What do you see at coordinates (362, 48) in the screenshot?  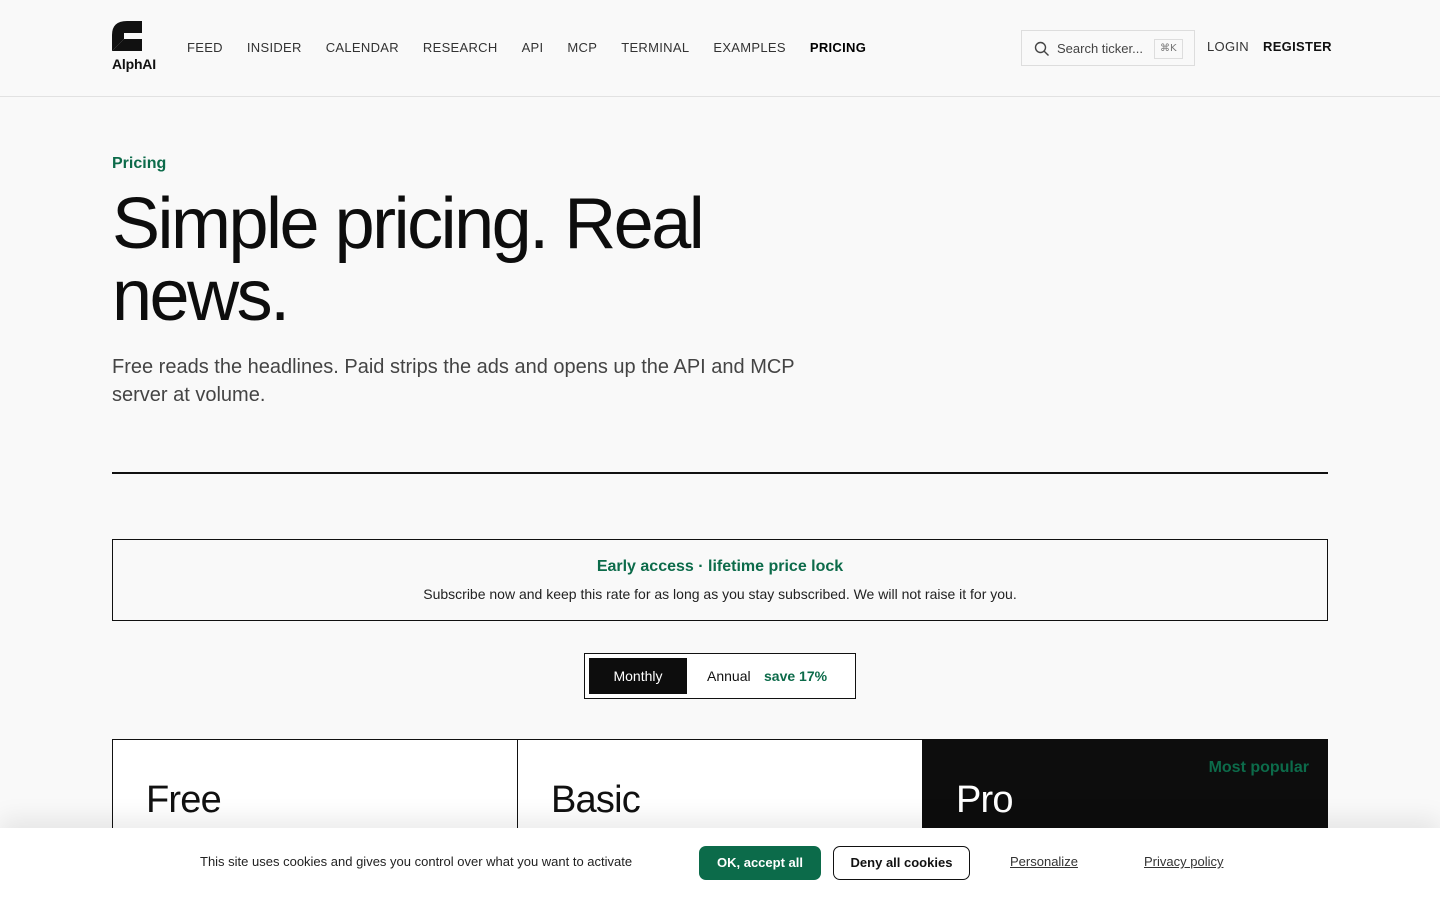 I see `nav-calendar: CALENDAR` at bounding box center [362, 48].